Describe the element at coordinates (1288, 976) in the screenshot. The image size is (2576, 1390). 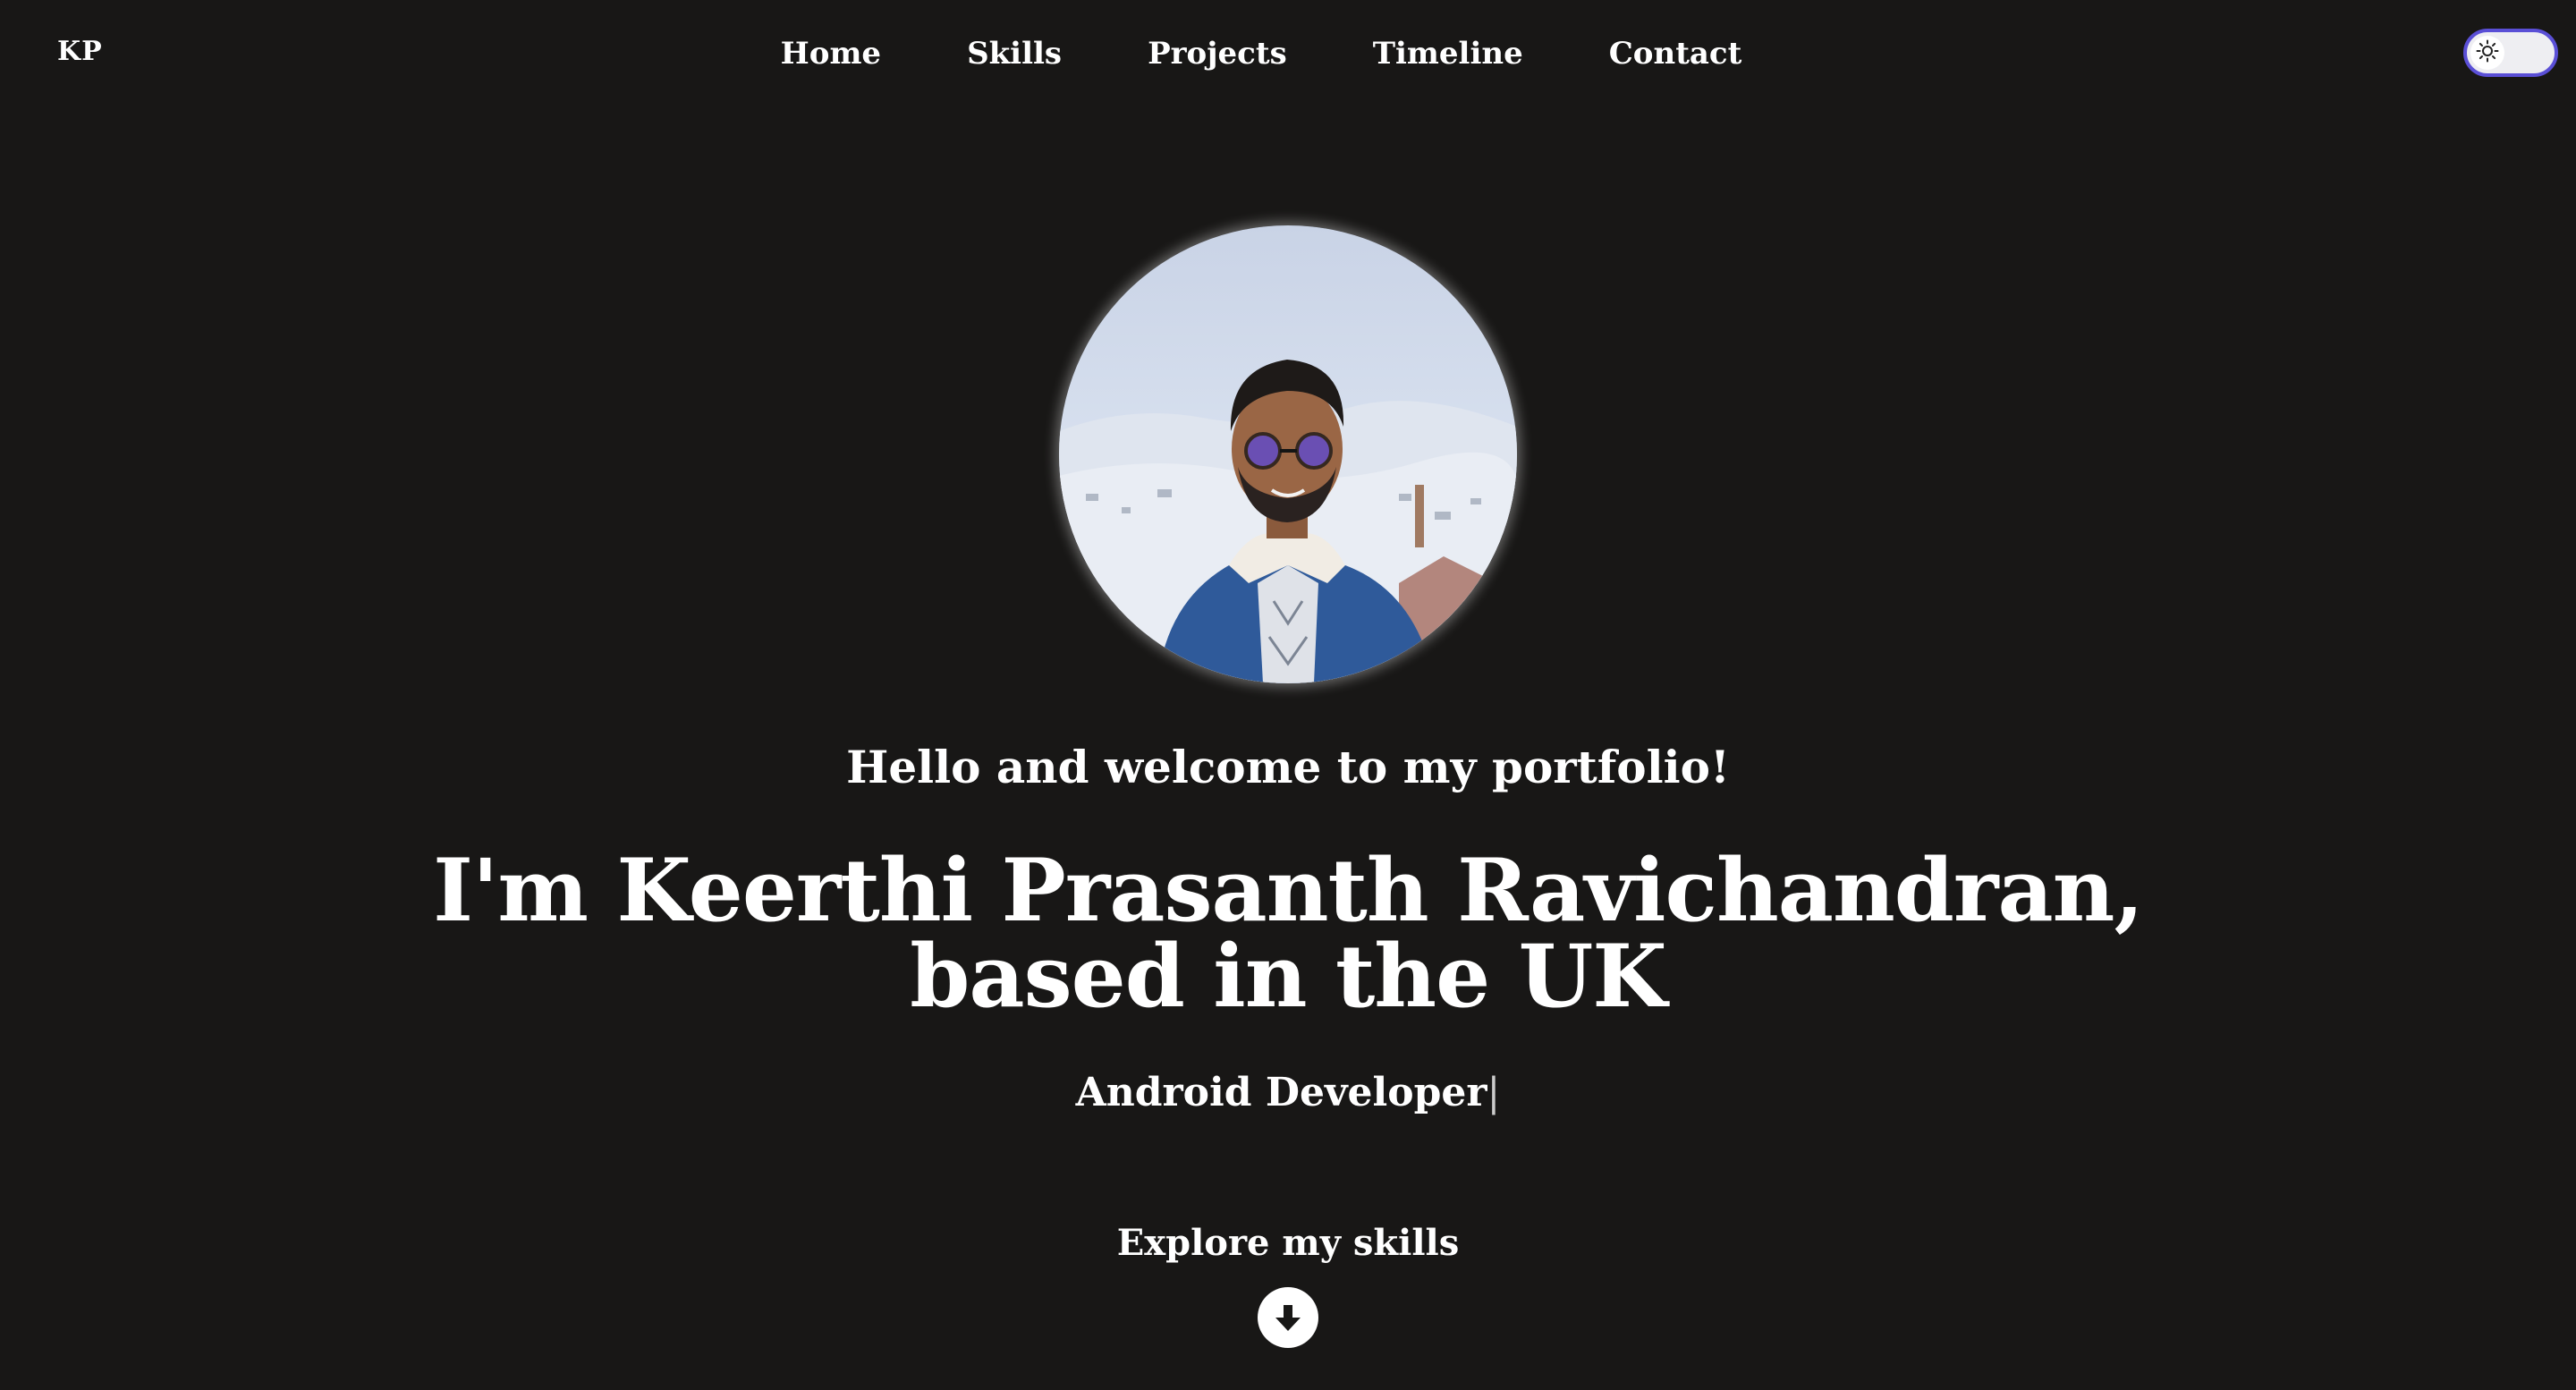
I see `headline-line-2: based in the UK` at that location.